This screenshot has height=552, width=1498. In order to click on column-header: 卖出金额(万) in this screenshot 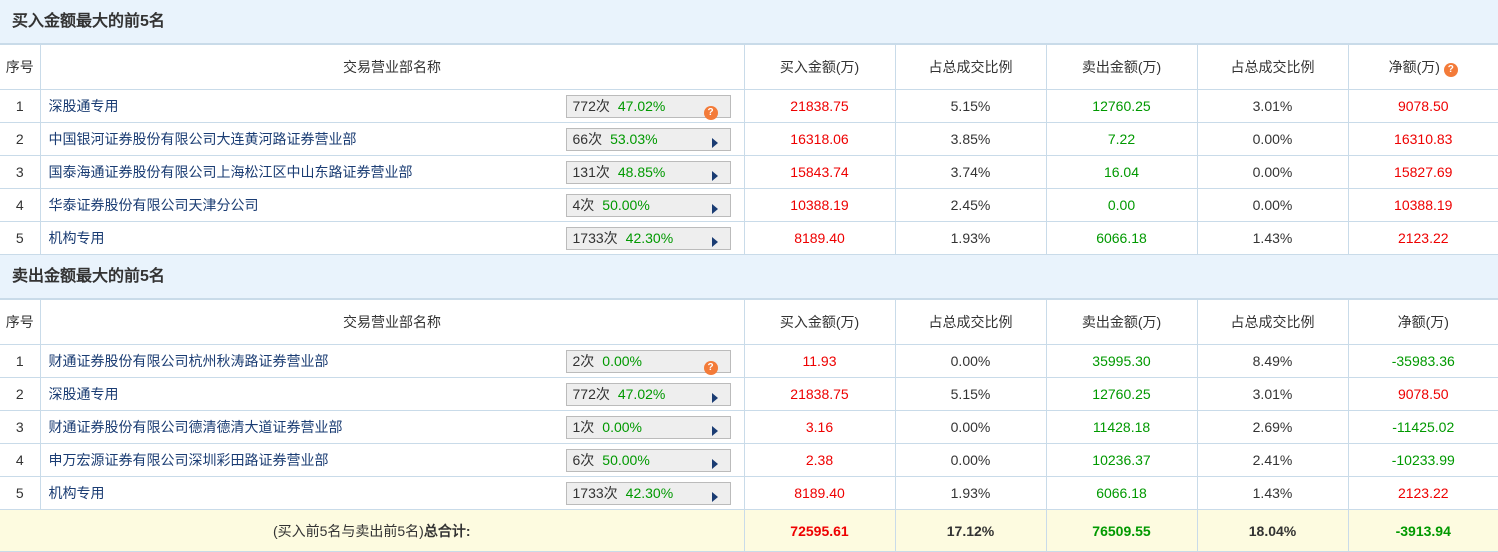, I will do `click(1121, 322)`.